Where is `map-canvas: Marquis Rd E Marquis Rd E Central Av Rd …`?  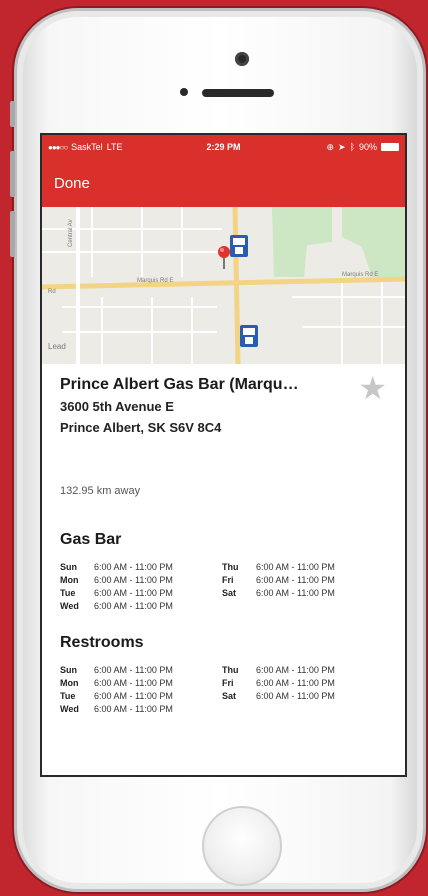 map-canvas: Marquis Rd E Marquis Rd E Central Av Rd … is located at coordinates (223, 285).